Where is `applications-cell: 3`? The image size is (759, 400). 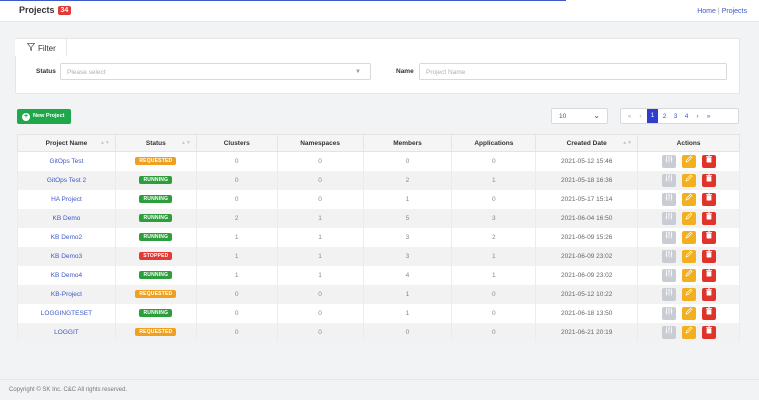 applications-cell: 3 is located at coordinates (494, 218).